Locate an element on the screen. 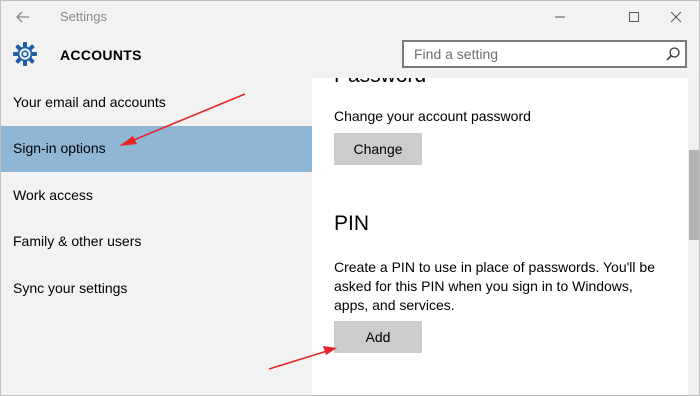 This screenshot has height=396, width=700. sidebar-item-label: Sync your settings is located at coordinates (70, 288).